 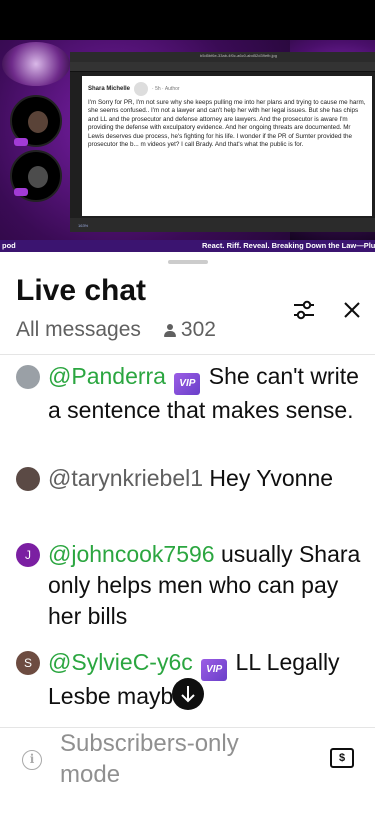 What do you see at coordinates (9, 245) in the screenshot?
I see `ticker-left-text: pod` at bounding box center [9, 245].